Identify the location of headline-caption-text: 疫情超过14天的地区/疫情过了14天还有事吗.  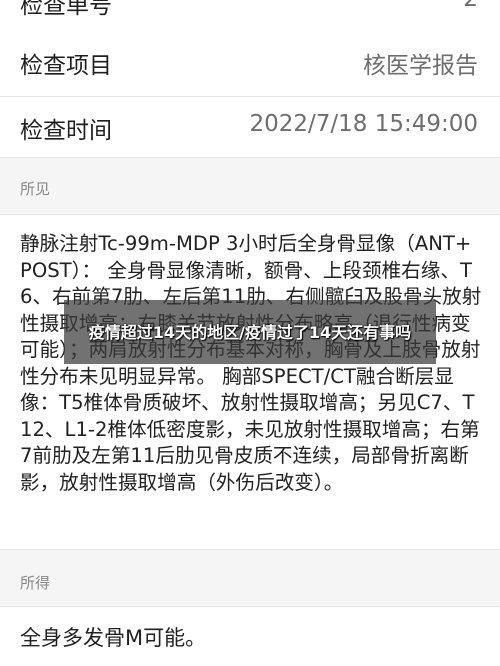
(250, 332).